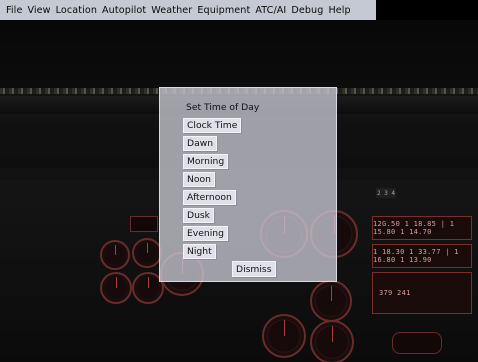 The height and width of the screenshot is (362, 478). Describe the element at coordinates (76, 10) in the screenshot. I see `menu-location: Location` at that location.